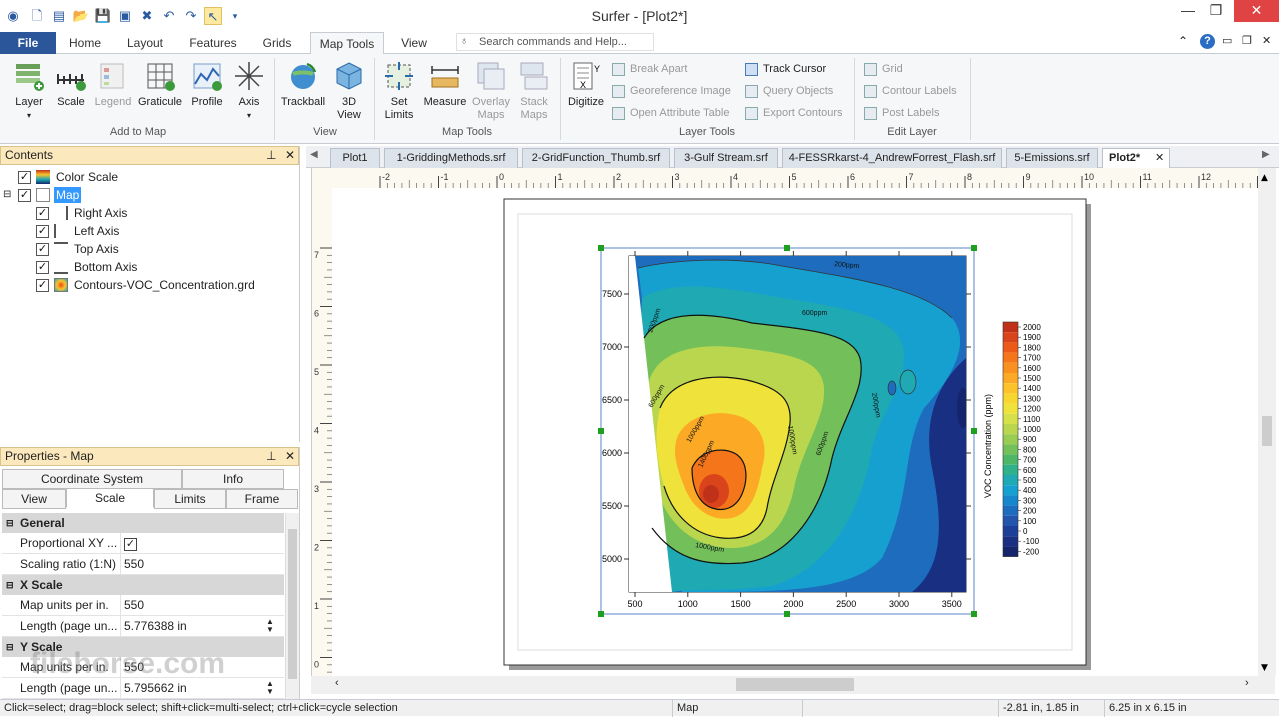 This screenshot has height=717, width=1279. I want to click on axis-button: Axis ▾, so click(249, 91).